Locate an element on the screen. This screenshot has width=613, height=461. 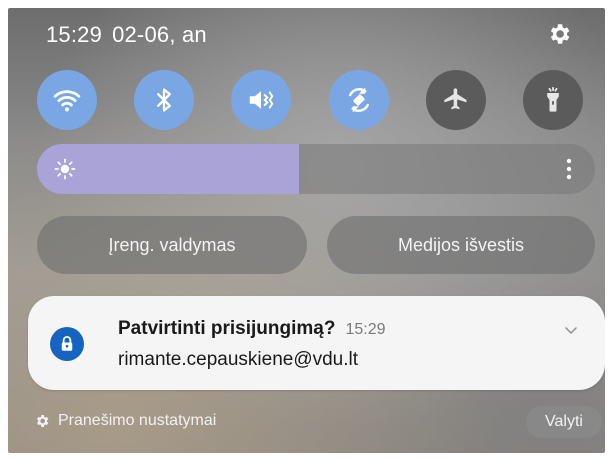
app-icon is located at coordinates (67, 344).